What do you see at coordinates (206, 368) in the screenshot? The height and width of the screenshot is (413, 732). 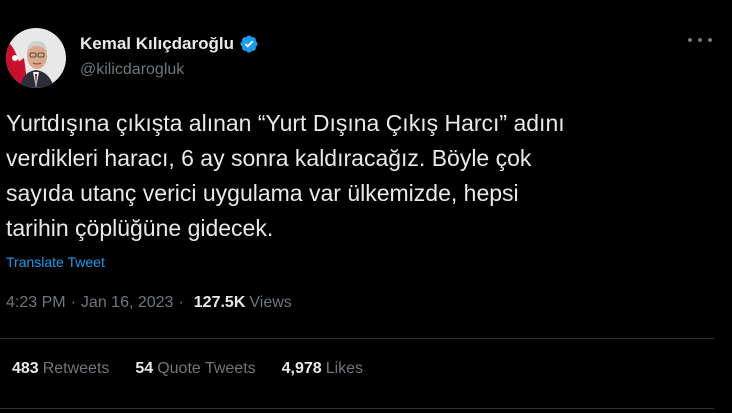 I see `quote-tweets-label: Quote Tweets` at bounding box center [206, 368].